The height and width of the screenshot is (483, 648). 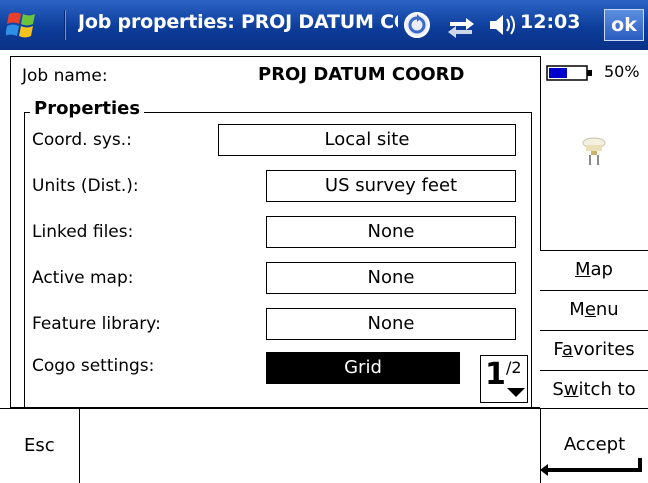 What do you see at coordinates (583, 269) in the screenshot?
I see `map-label-mnemonic: M` at bounding box center [583, 269].